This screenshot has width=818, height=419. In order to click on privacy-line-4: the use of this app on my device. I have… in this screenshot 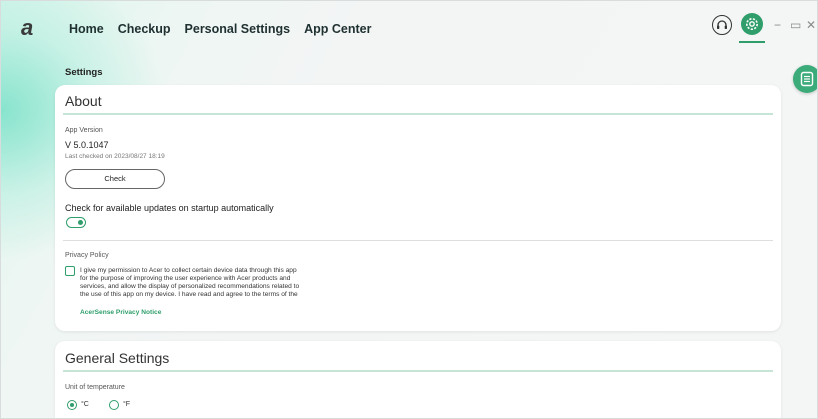, I will do `click(189, 294)`.